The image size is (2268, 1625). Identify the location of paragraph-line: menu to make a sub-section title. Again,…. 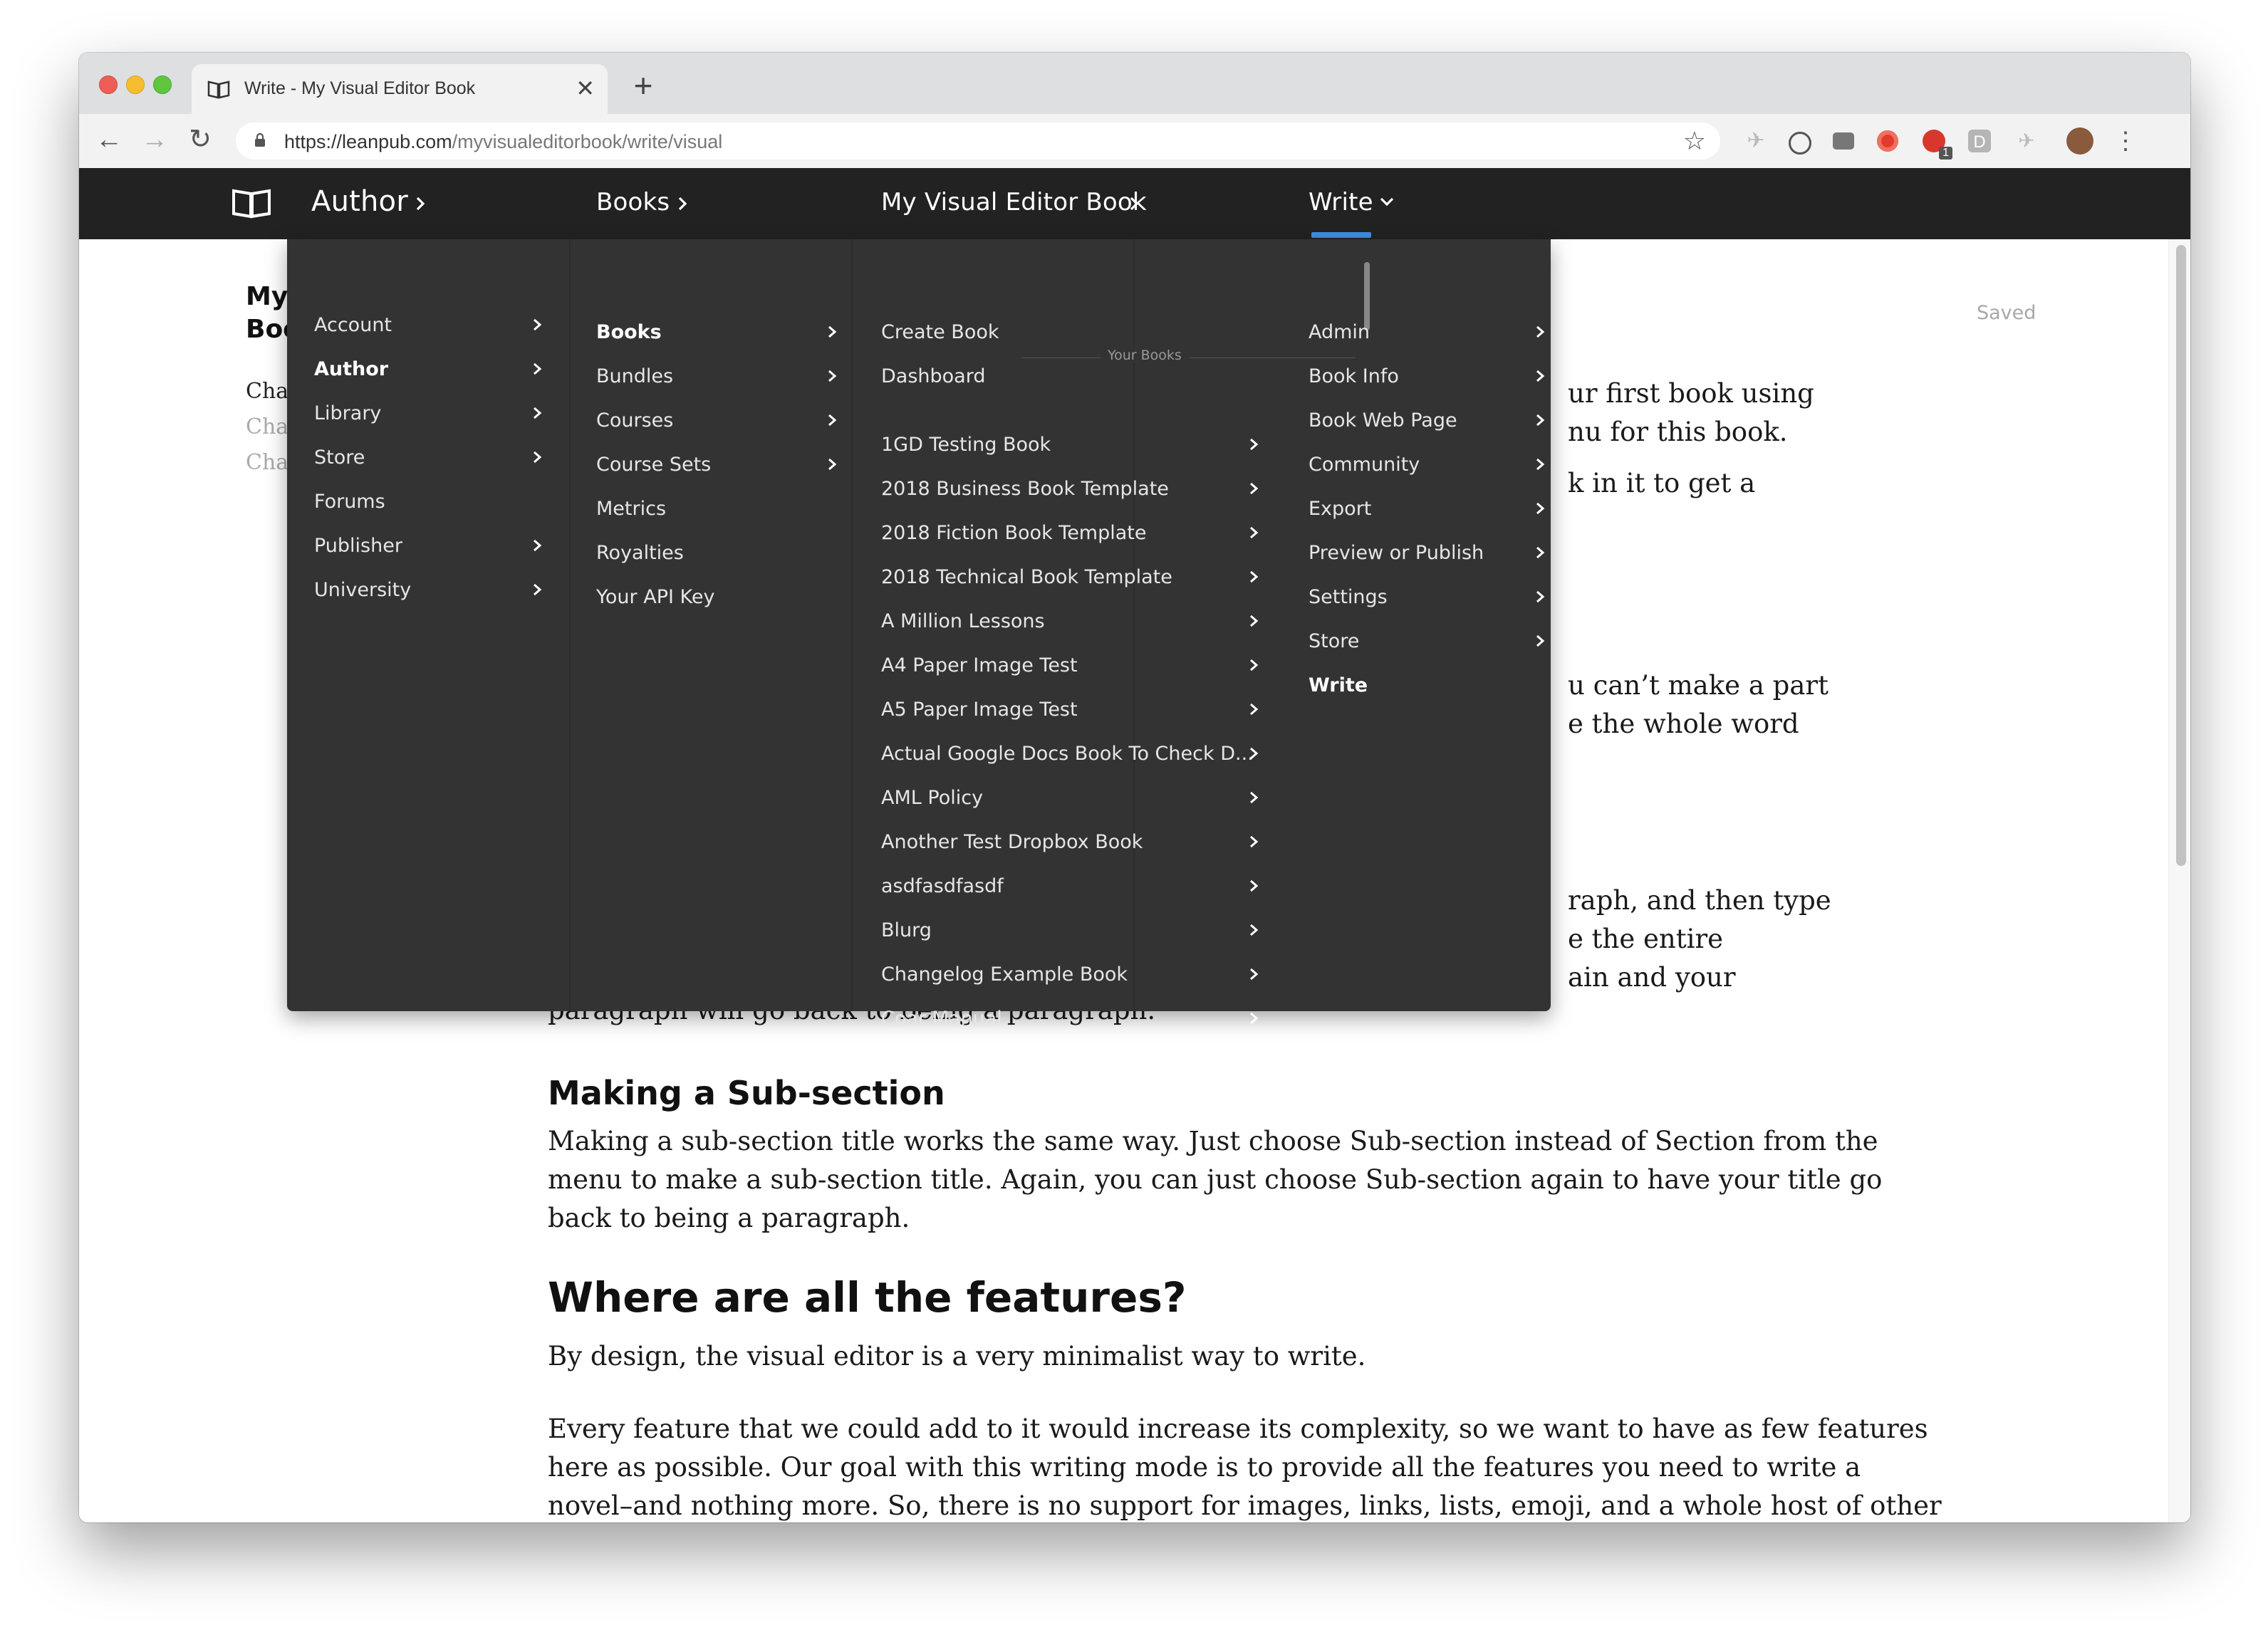
(1217, 1180).